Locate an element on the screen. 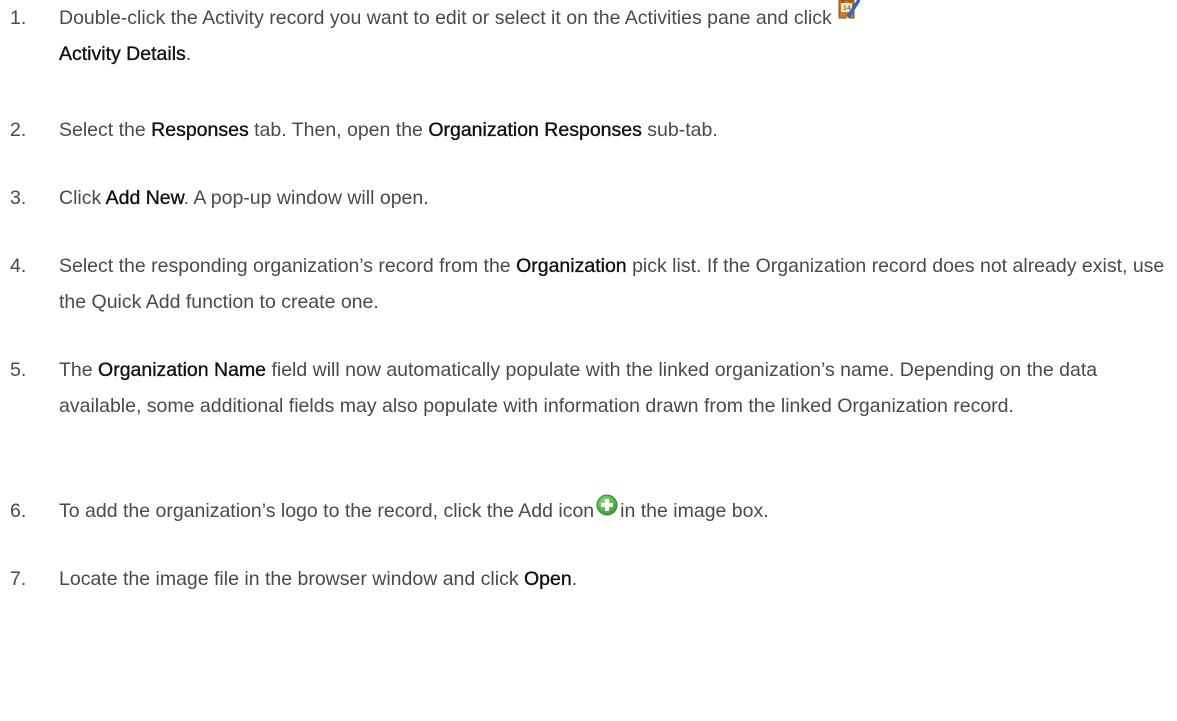  step-number: 7. is located at coordinates (18, 579).